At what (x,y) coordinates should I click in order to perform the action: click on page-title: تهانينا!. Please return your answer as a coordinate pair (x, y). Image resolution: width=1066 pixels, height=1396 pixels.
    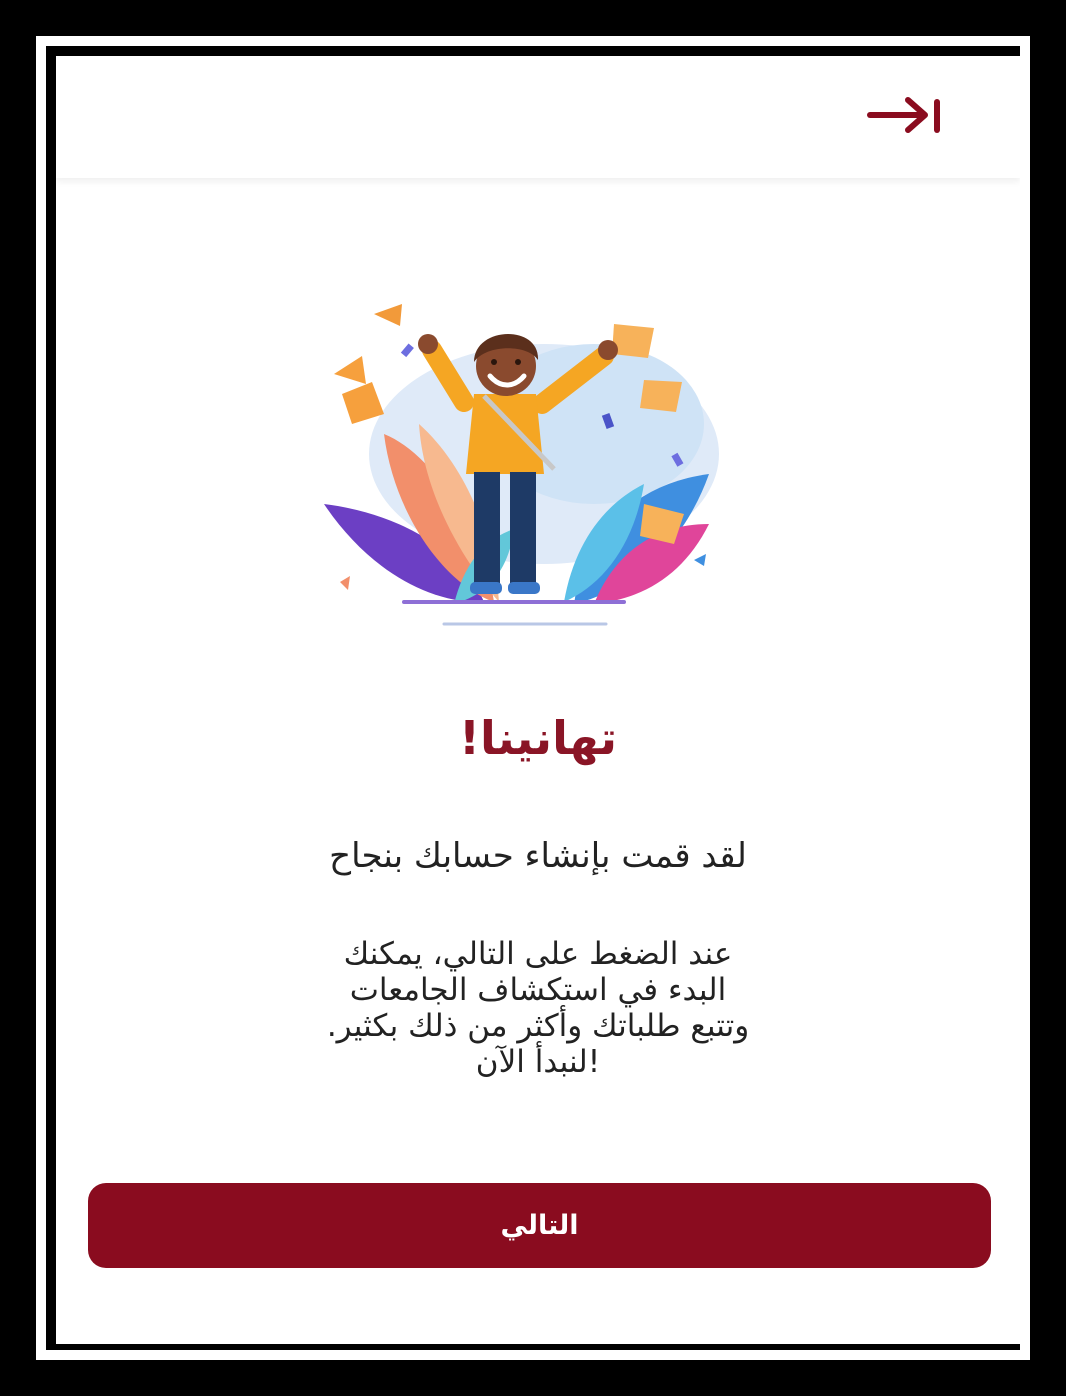
    Looking at the image, I should click on (538, 738).